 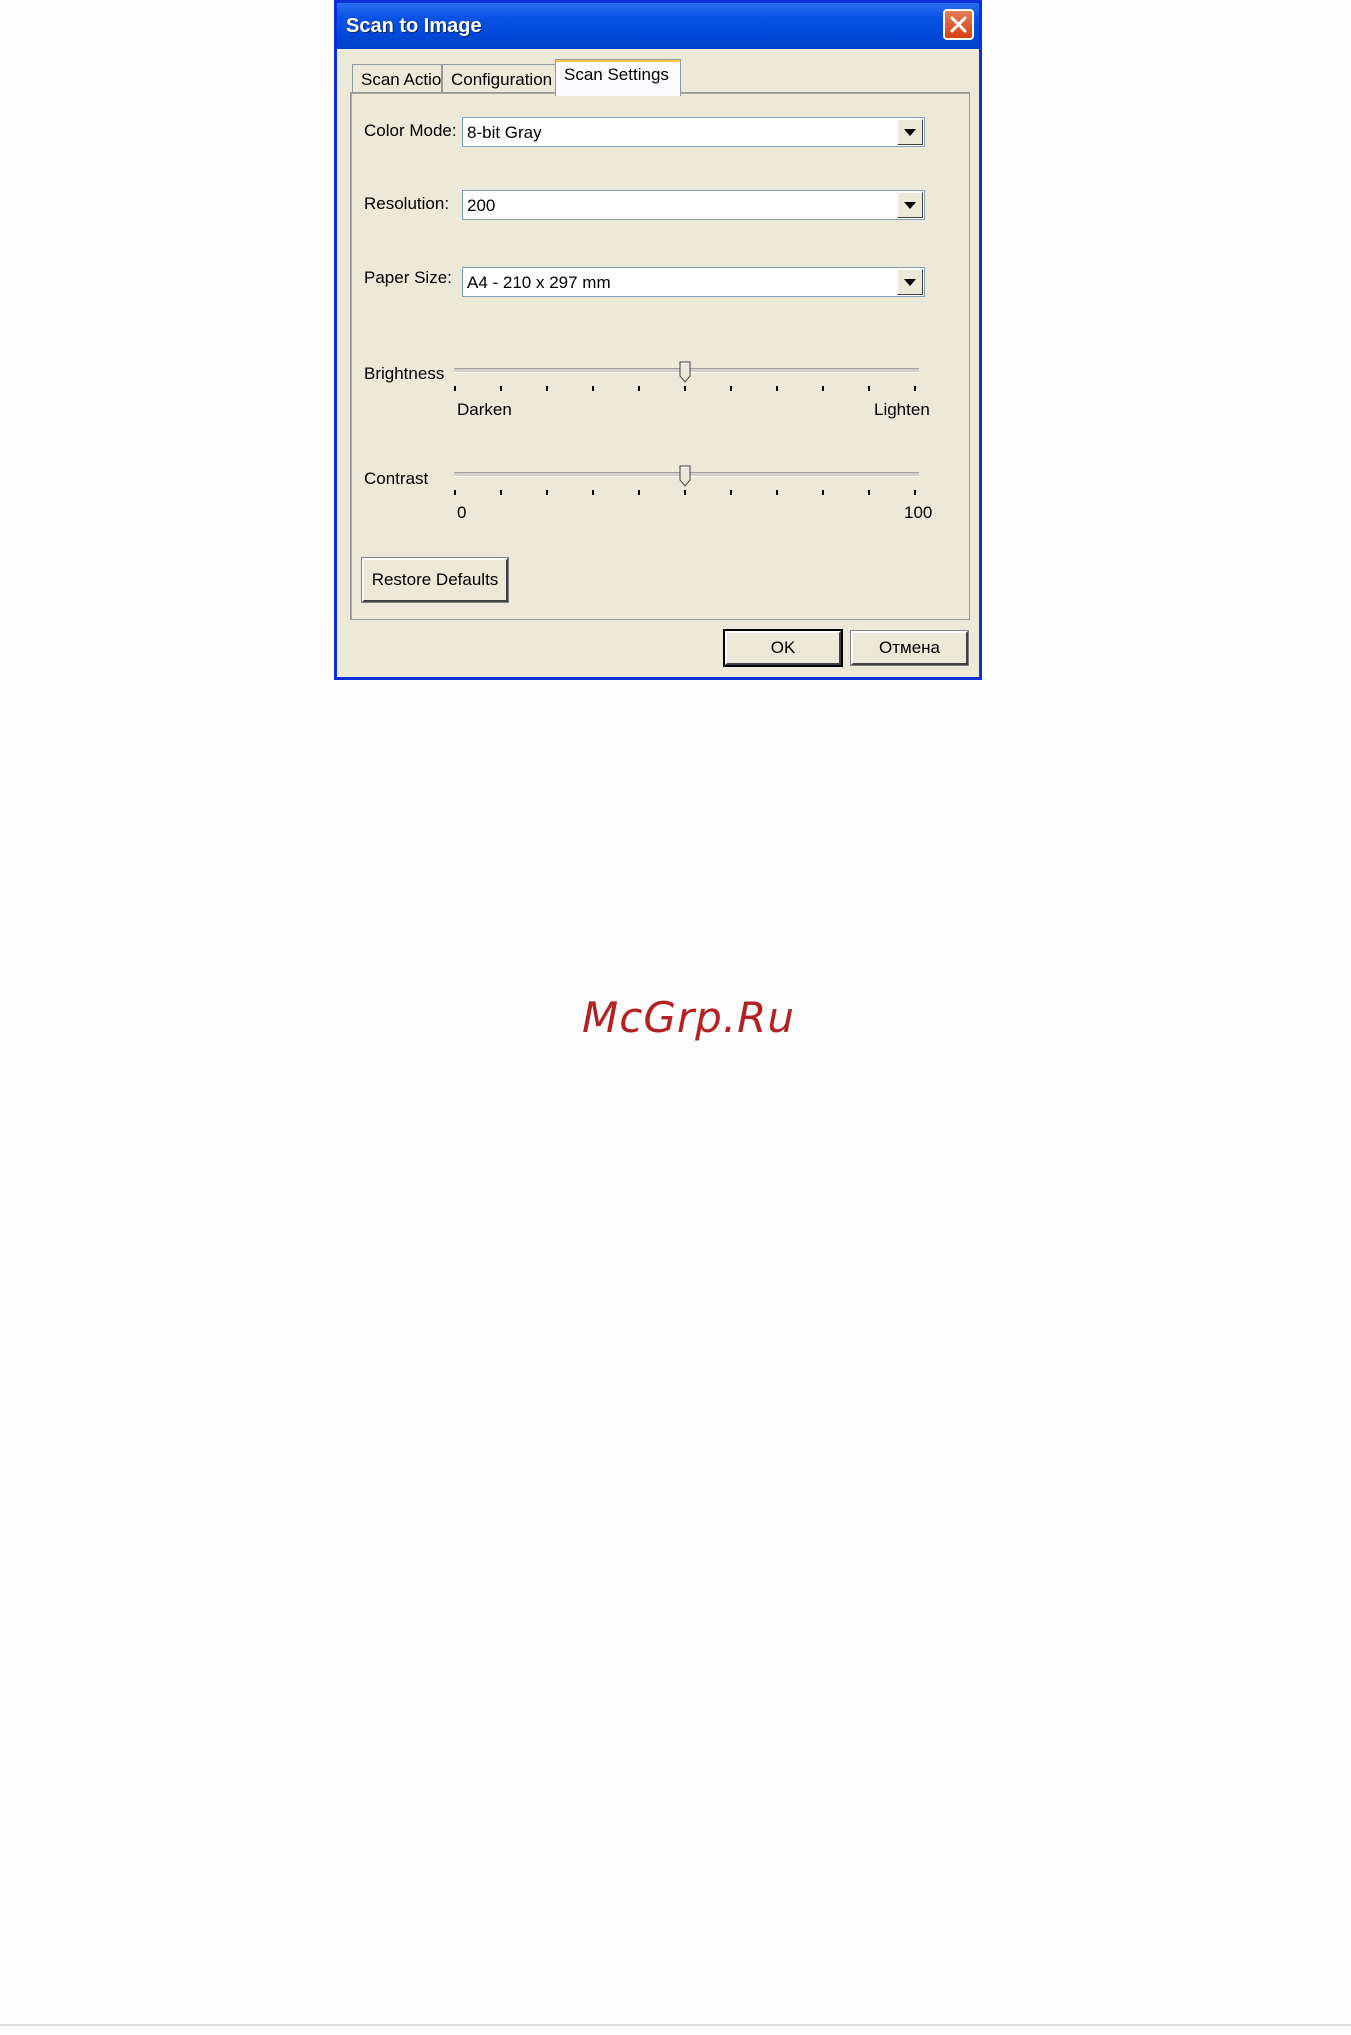 I want to click on title-bar: Scan to Image, so click(x=658, y=26).